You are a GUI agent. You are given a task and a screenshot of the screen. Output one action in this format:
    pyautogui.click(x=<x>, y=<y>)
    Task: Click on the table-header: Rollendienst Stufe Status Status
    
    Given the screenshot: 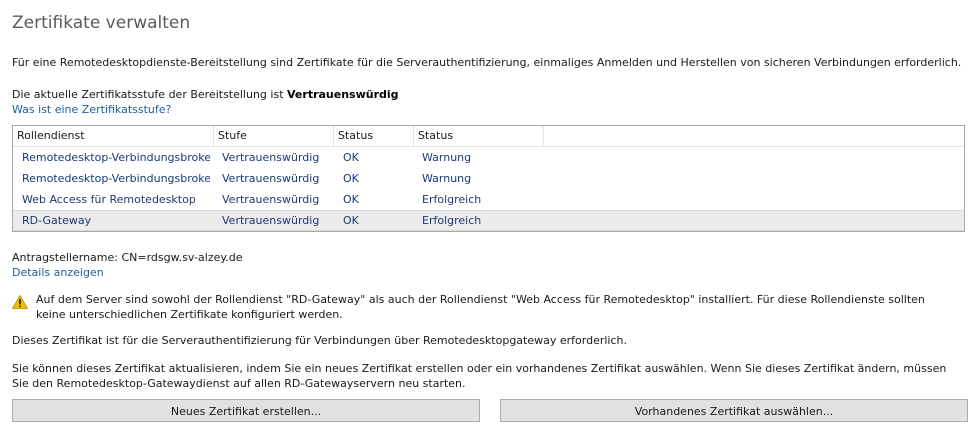 What is the action you would take?
    pyautogui.click(x=488, y=136)
    